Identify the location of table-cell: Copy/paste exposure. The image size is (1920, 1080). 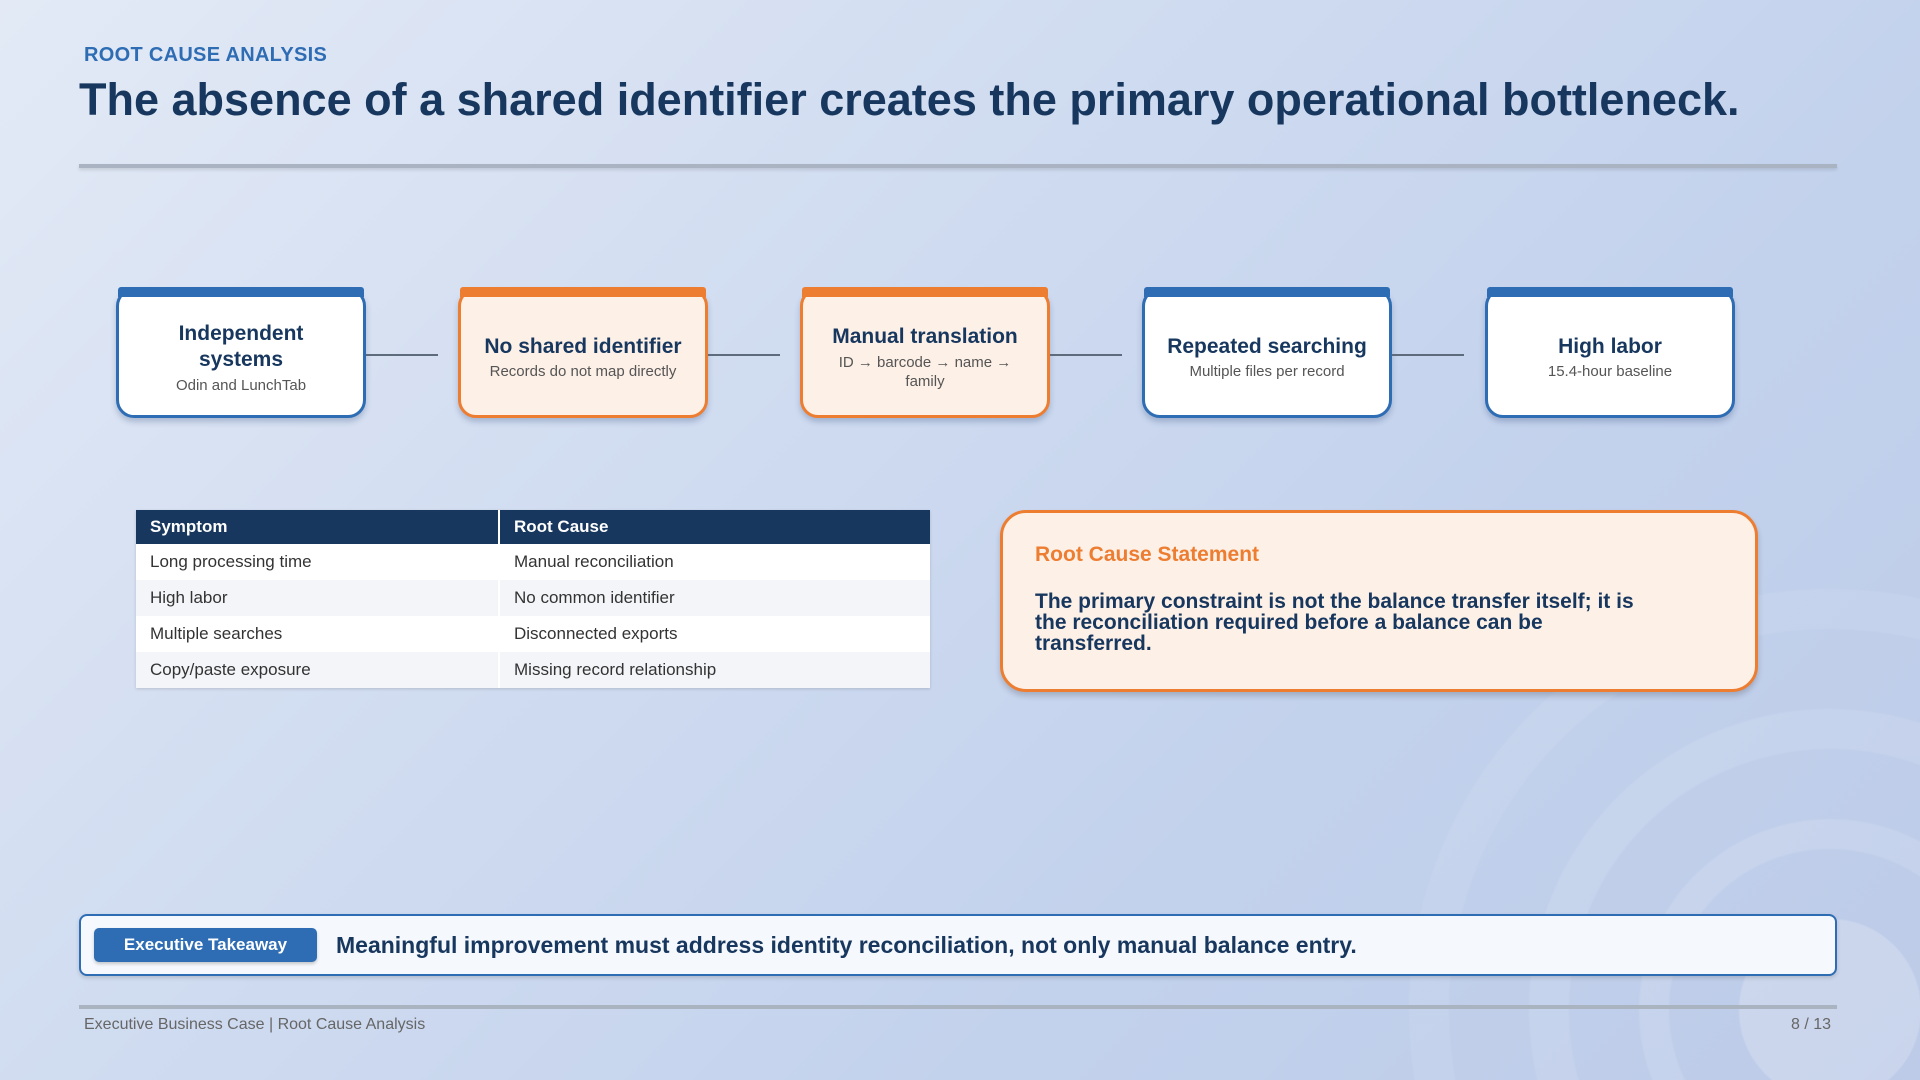
(318, 670).